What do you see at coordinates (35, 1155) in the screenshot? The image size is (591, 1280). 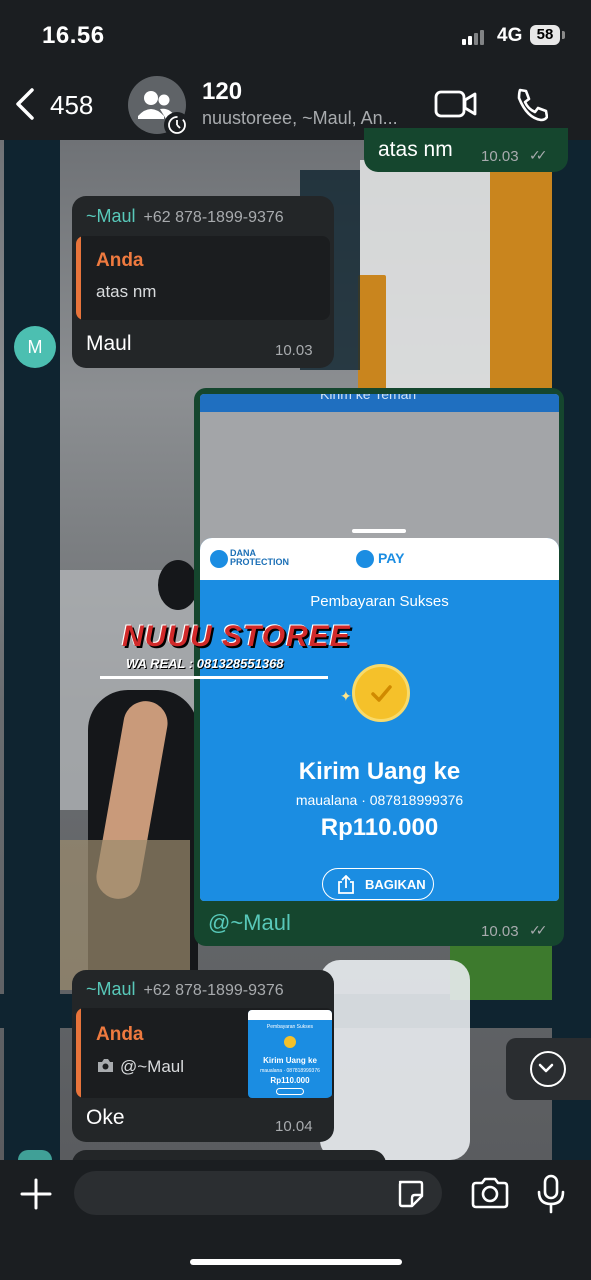 I see `avatar-peek` at bounding box center [35, 1155].